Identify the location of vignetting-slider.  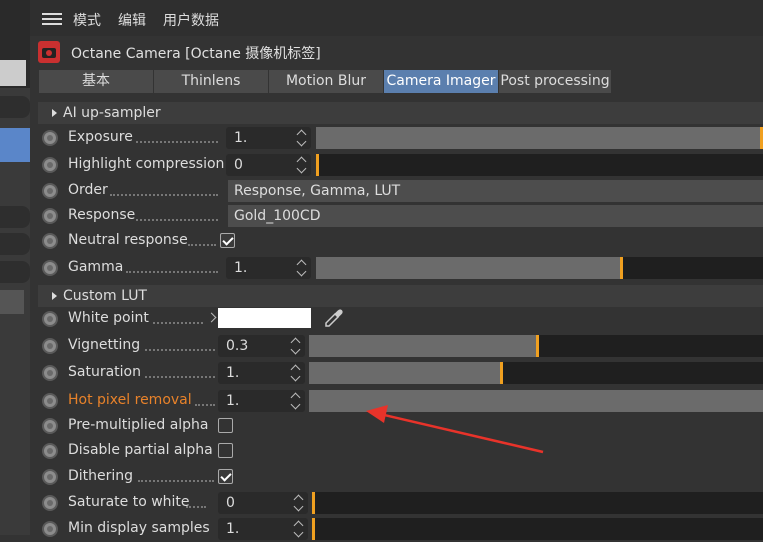
(536, 346).